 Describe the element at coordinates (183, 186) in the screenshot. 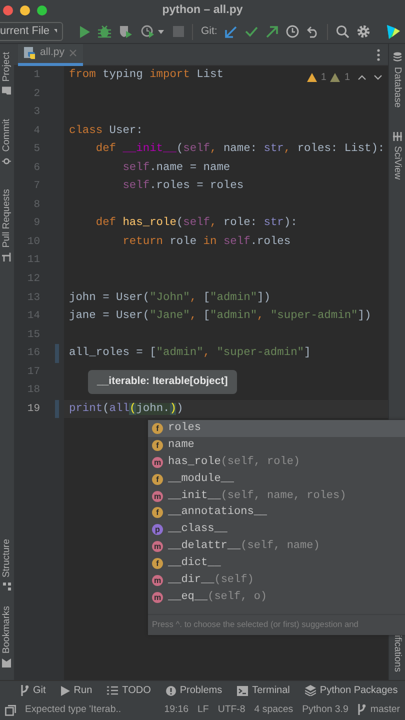

I see `code-text: self.roles = roles` at that location.